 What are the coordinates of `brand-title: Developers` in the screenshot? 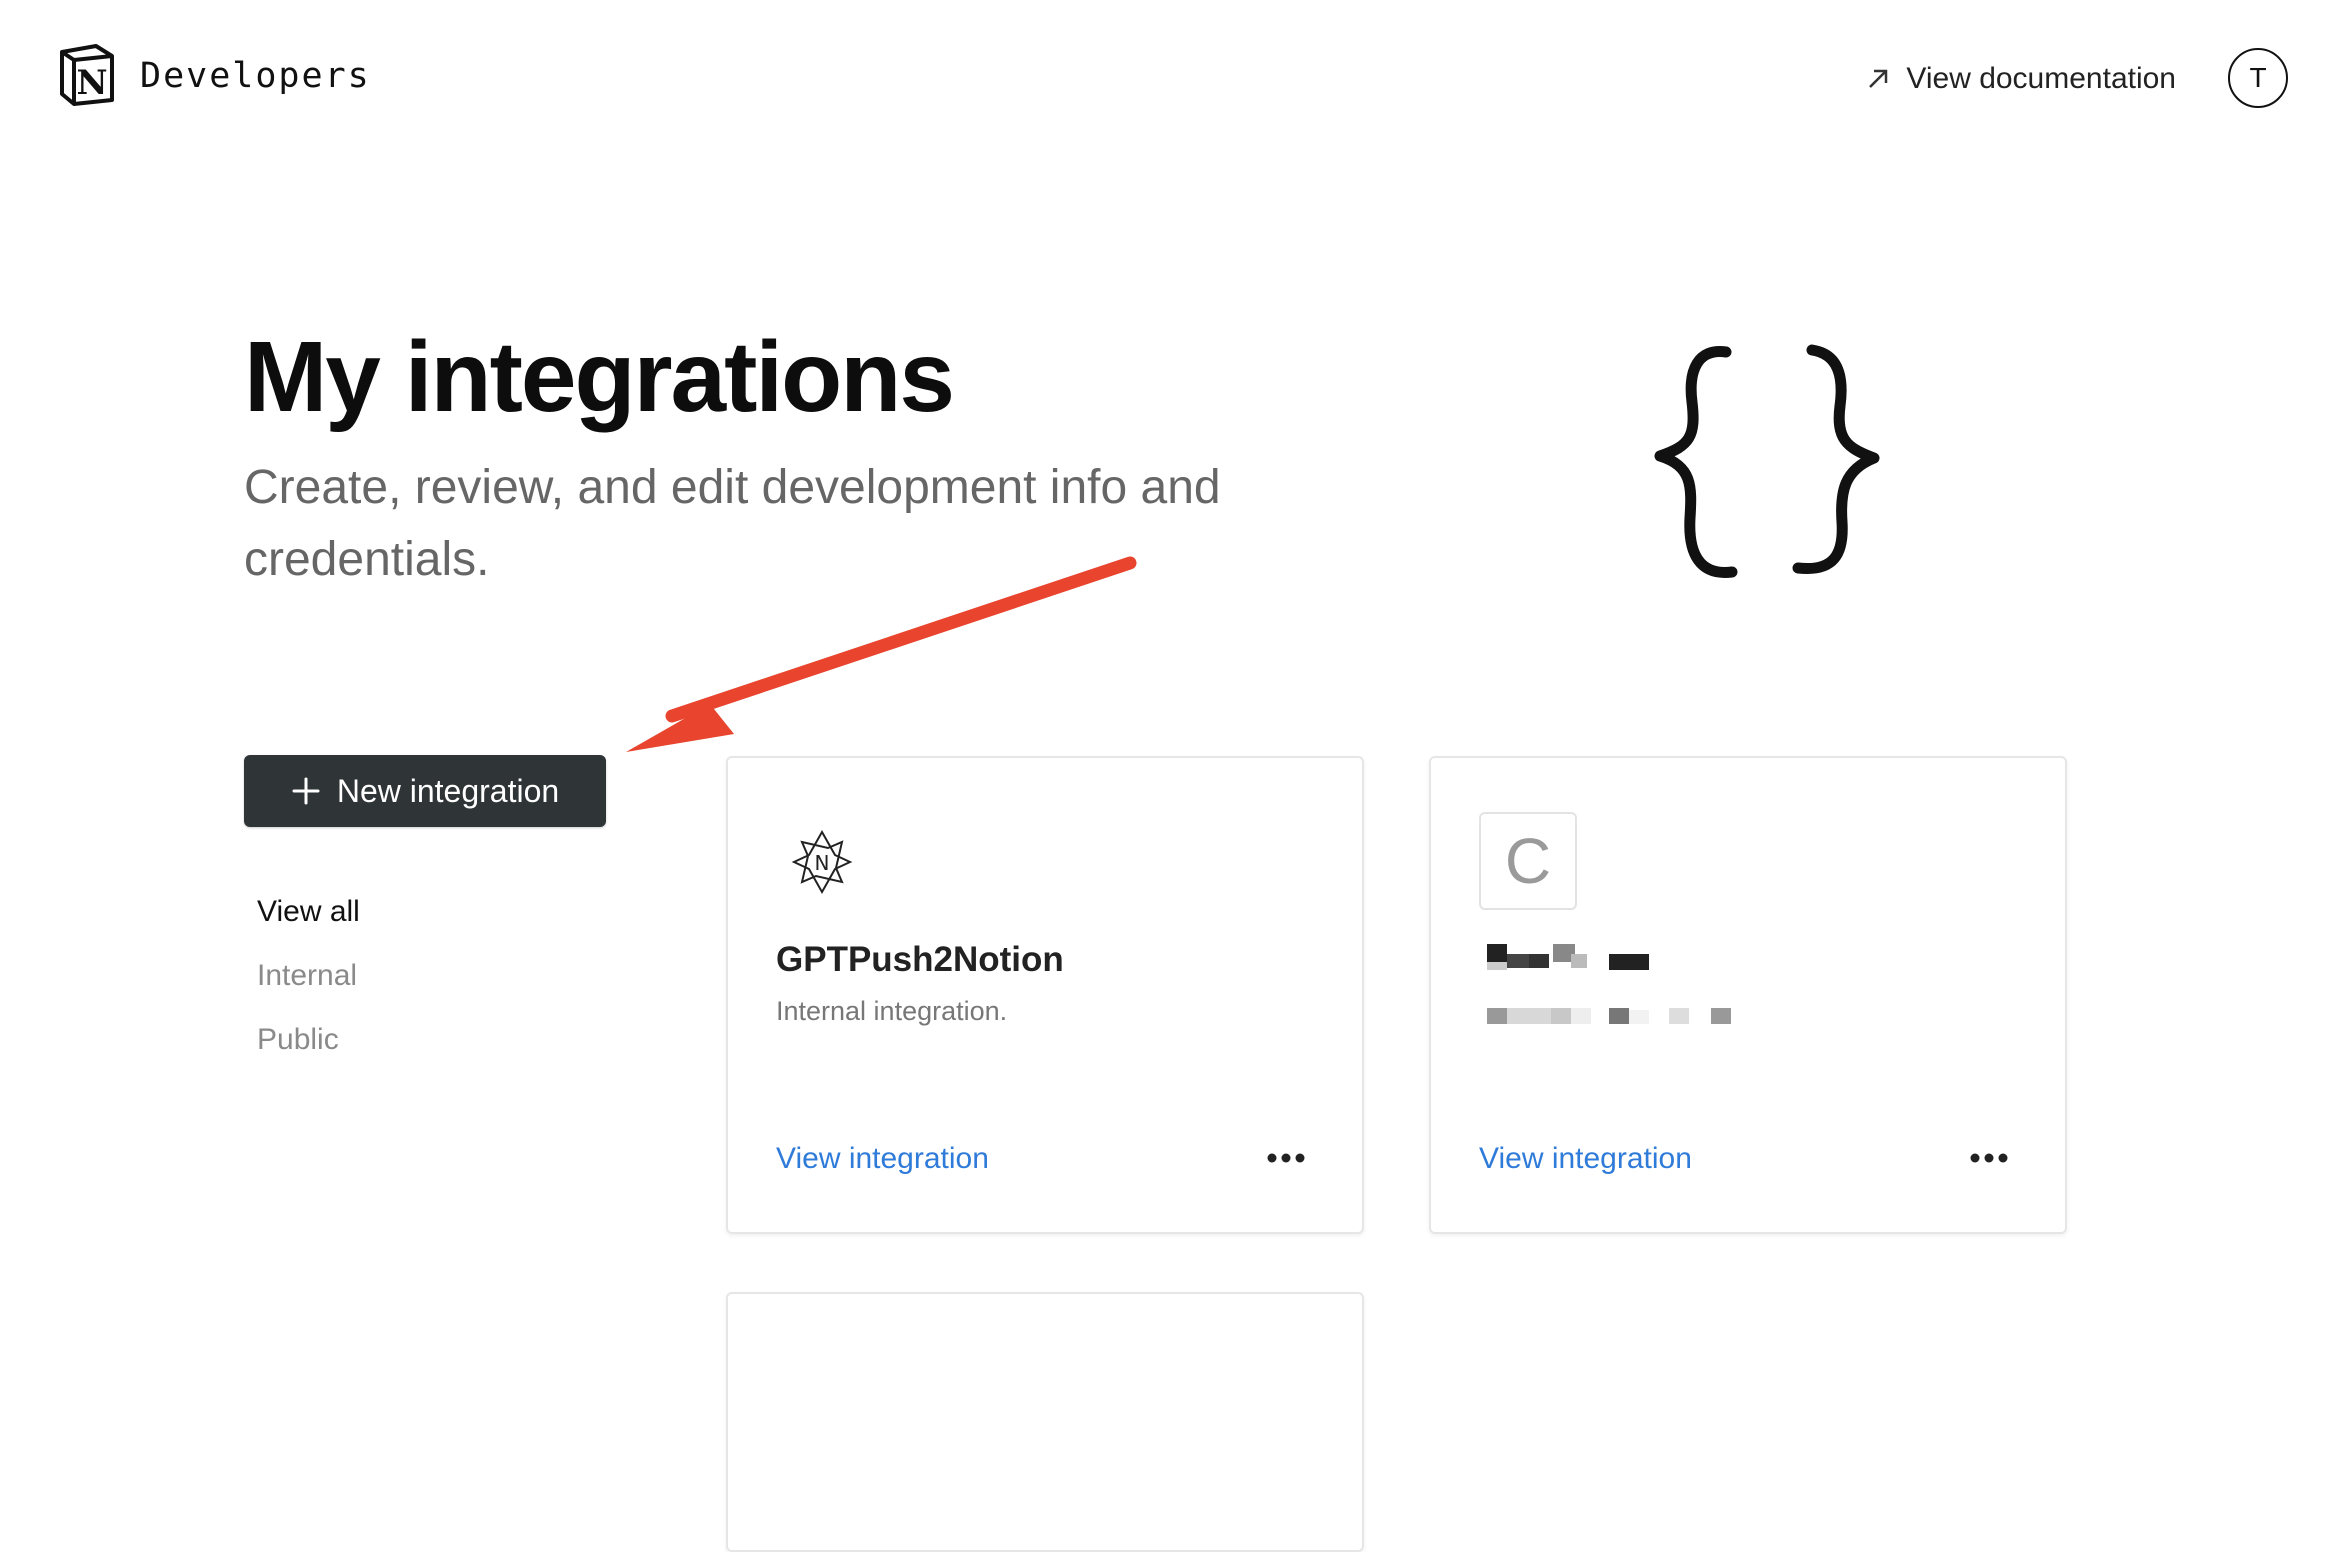 It's located at (255, 76).